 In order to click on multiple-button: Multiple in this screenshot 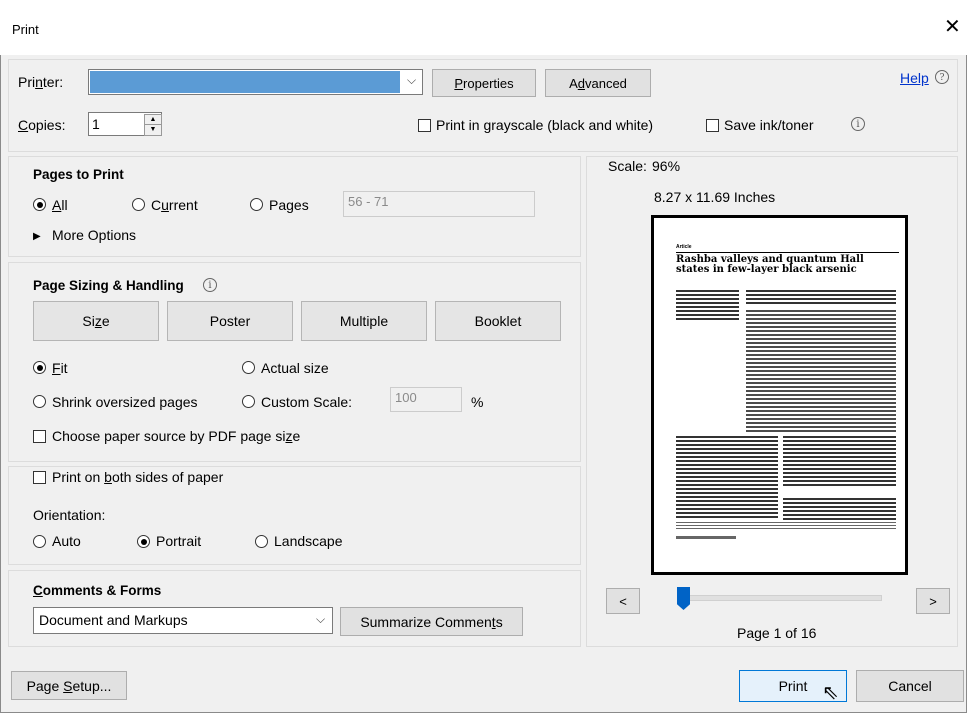, I will do `click(364, 321)`.